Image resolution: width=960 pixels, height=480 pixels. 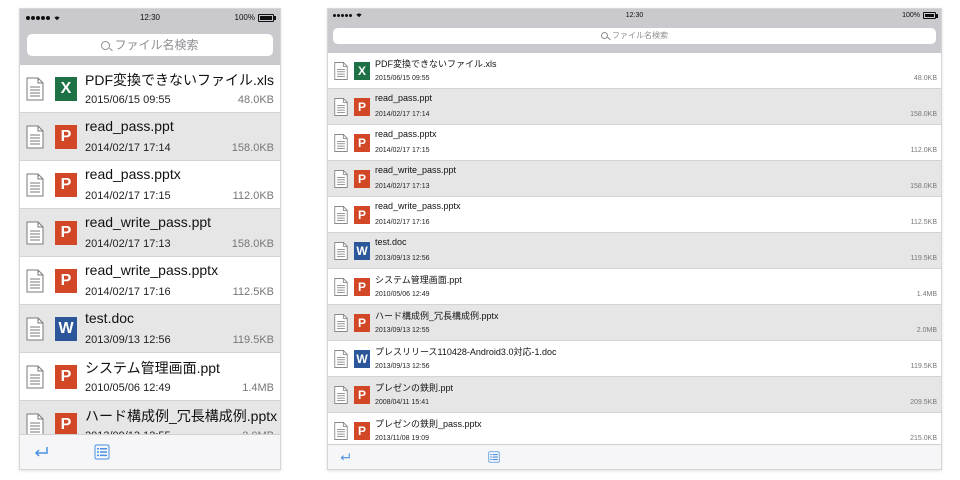 I want to click on file-size: 209.5KB, so click(x=923, y=402).